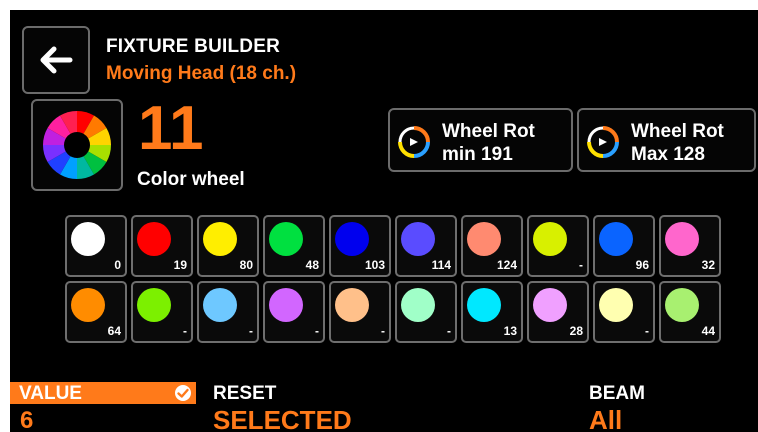 Image resolution: width=758 pixels, height=432 pixels. What do you see at coordinates (510, 331) in the screenshot?
I see `color-slot-value: 13` at bounding box center [510, 331].